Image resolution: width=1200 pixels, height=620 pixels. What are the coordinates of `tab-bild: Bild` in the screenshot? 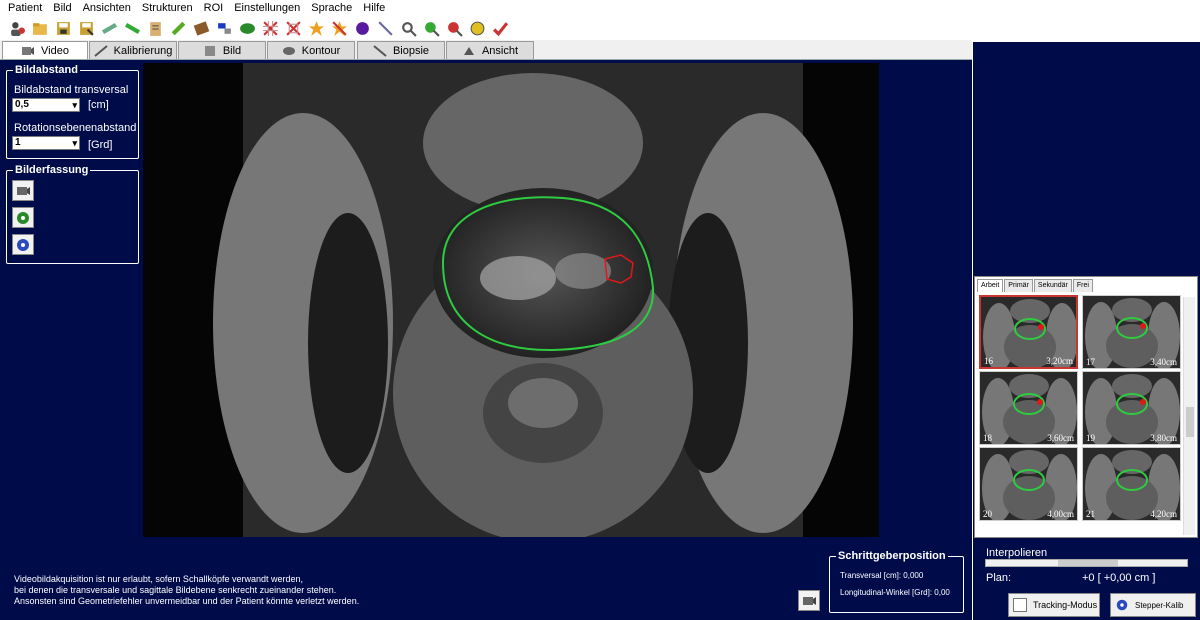 It's located at (222, 50).